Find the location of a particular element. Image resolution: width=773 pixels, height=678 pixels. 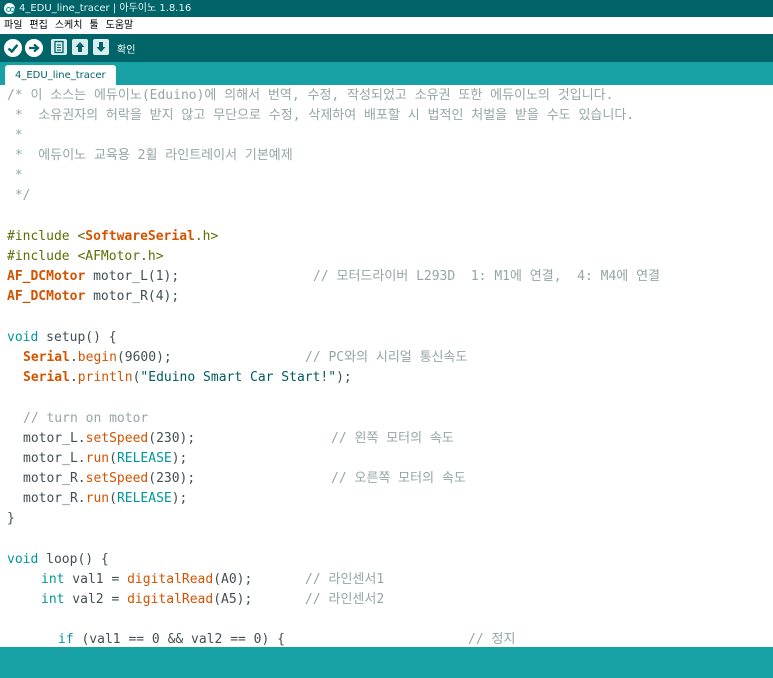

code-line: * 에듀이노 교육용 2휠 라인트레이서 기본예제 is located at coordinates (150, 155).